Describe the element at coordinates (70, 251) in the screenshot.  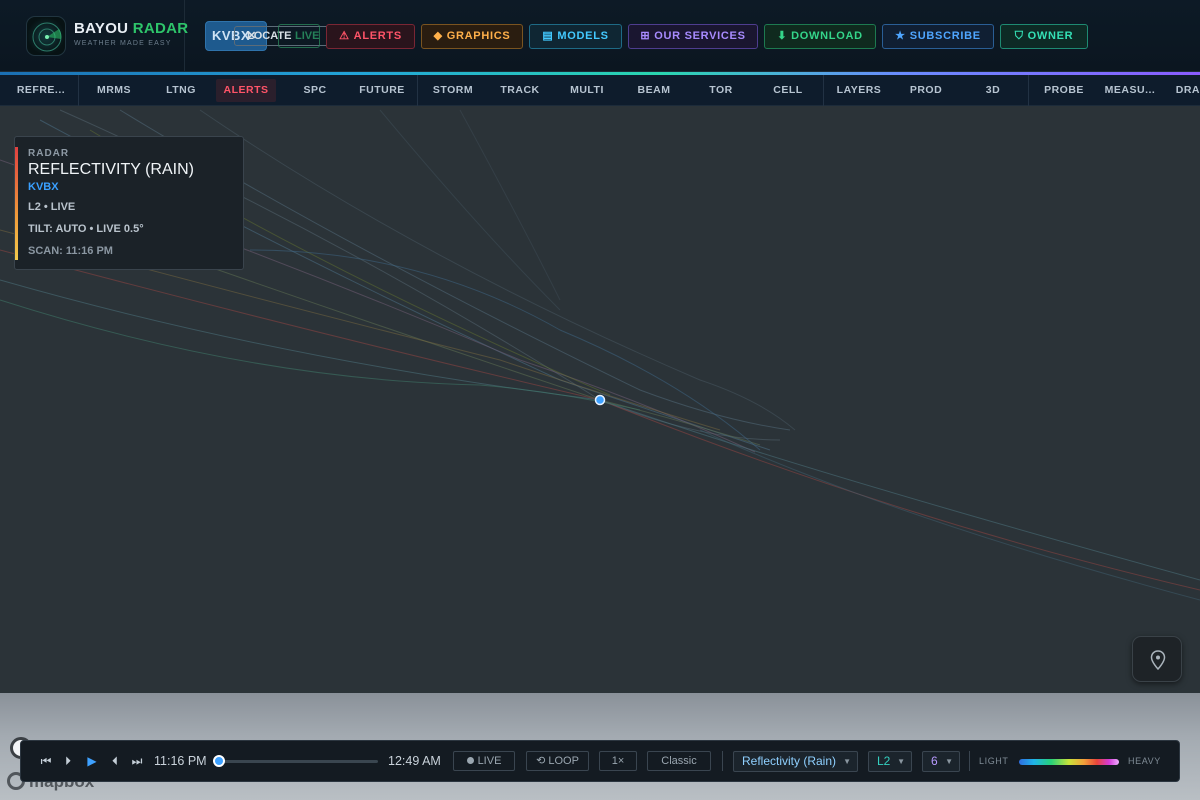
I see `info-scan-time: SCAN: 11:16 PM` at that location.